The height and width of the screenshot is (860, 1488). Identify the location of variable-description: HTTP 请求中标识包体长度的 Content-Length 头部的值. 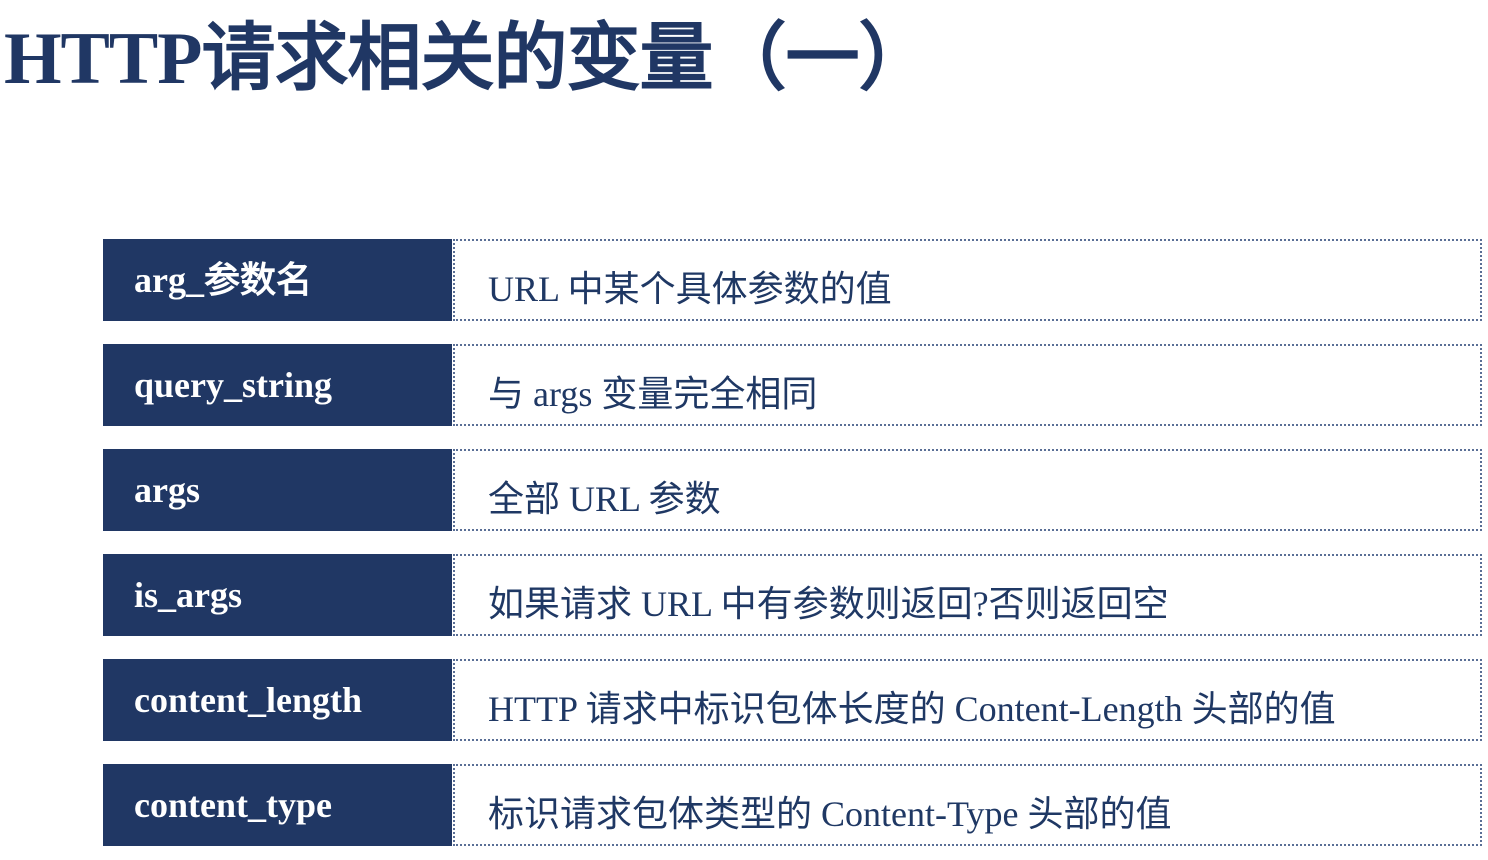
(967, 700).